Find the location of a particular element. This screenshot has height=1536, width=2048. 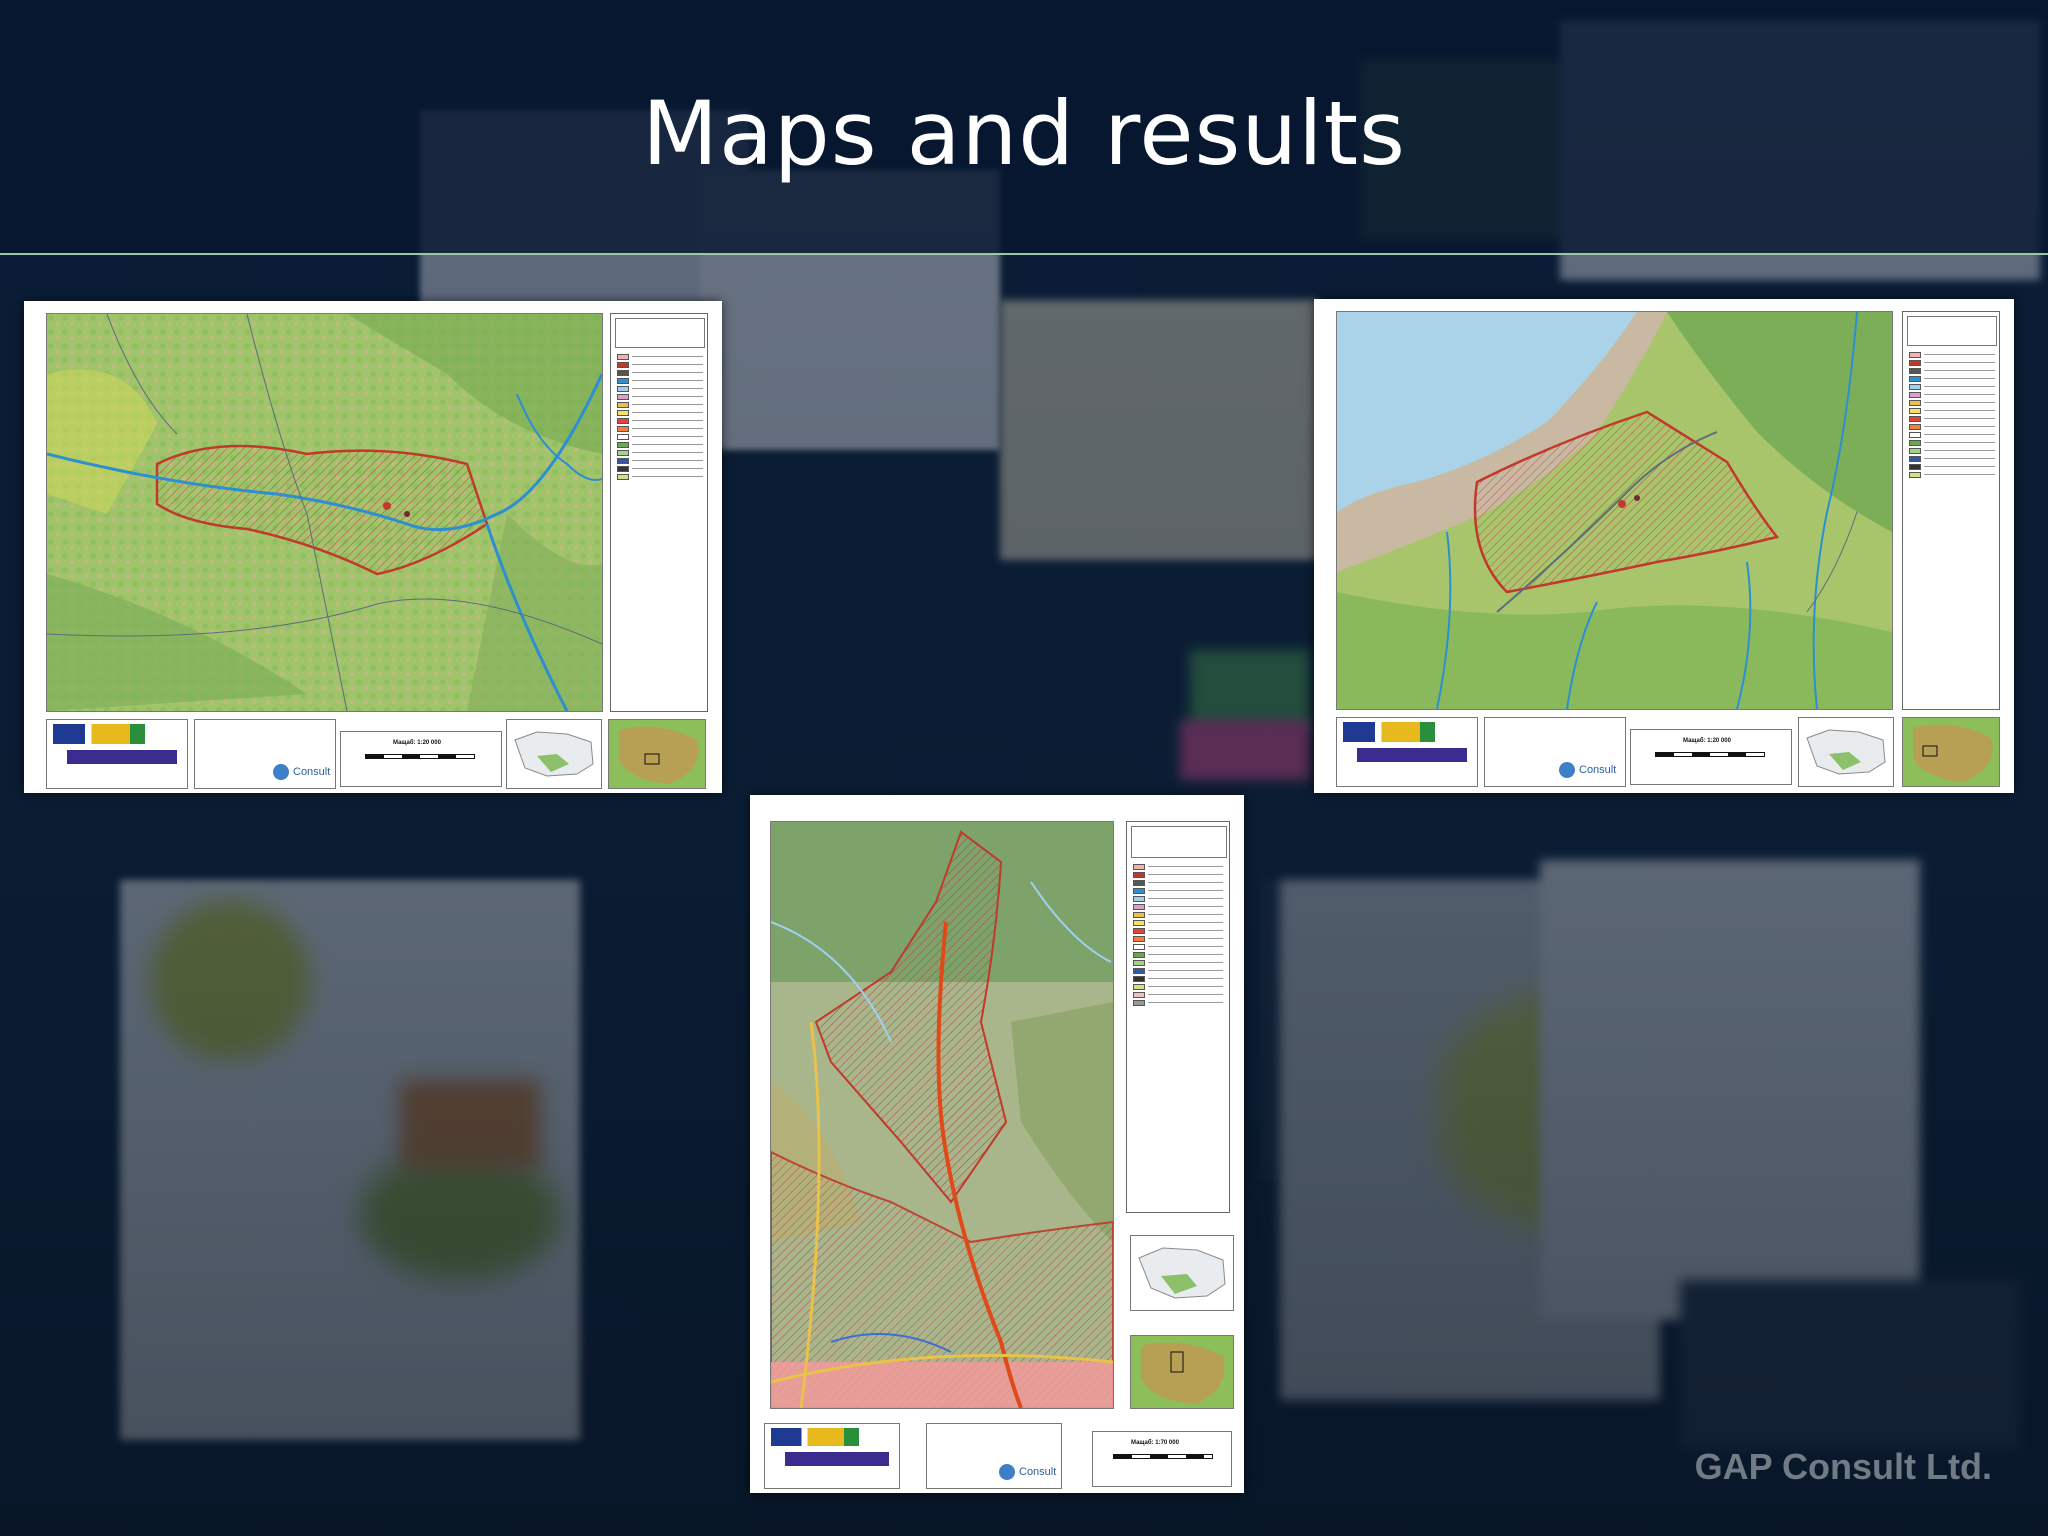

slide-title: Maps and results is located at coordinates (1024, 133).